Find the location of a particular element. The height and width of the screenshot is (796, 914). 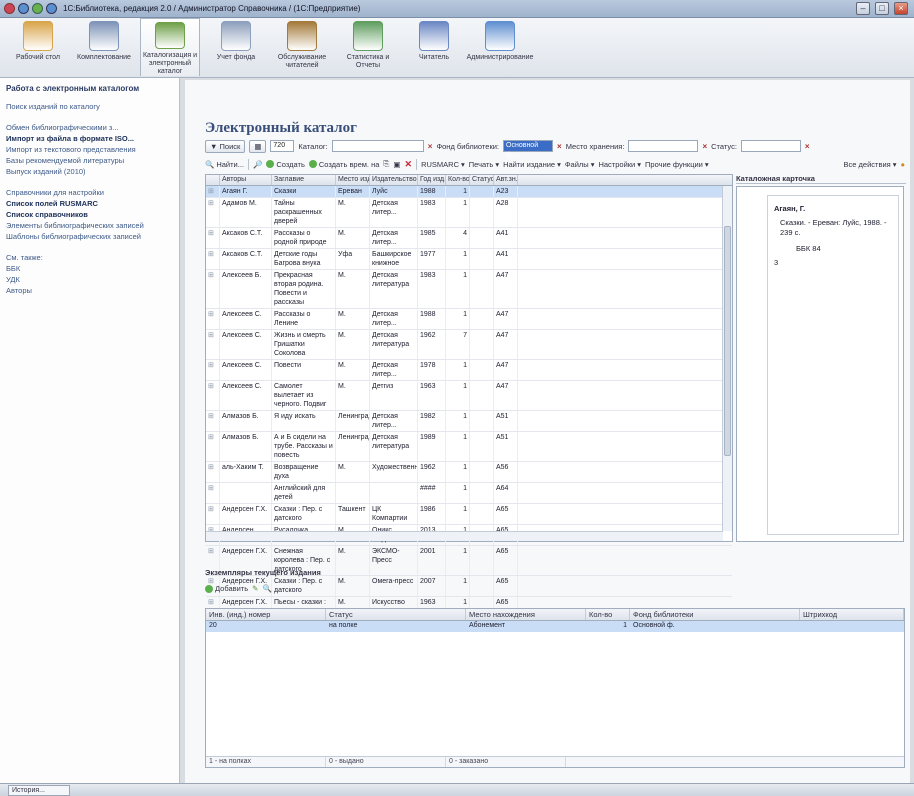

other-functions-menu: Прочие функции ▾ is located at coordinates (677, 164).